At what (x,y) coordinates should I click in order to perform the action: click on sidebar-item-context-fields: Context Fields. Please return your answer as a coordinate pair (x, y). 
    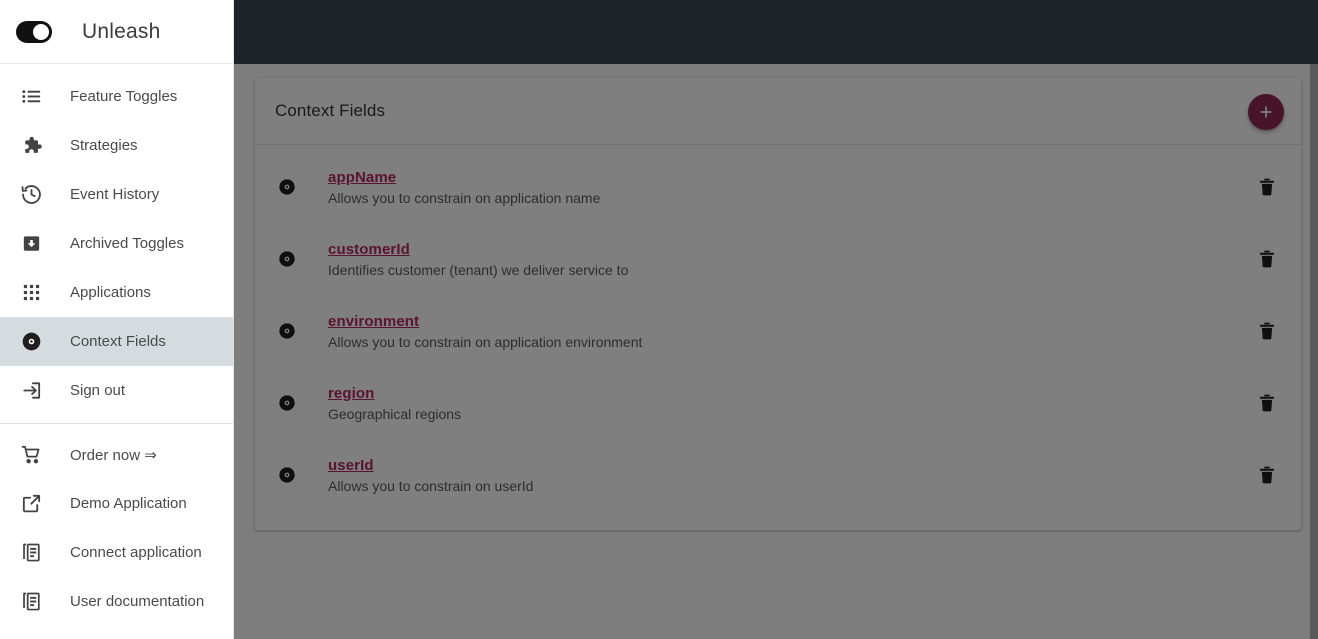
    Looking at the image, I should click on (116, 341).